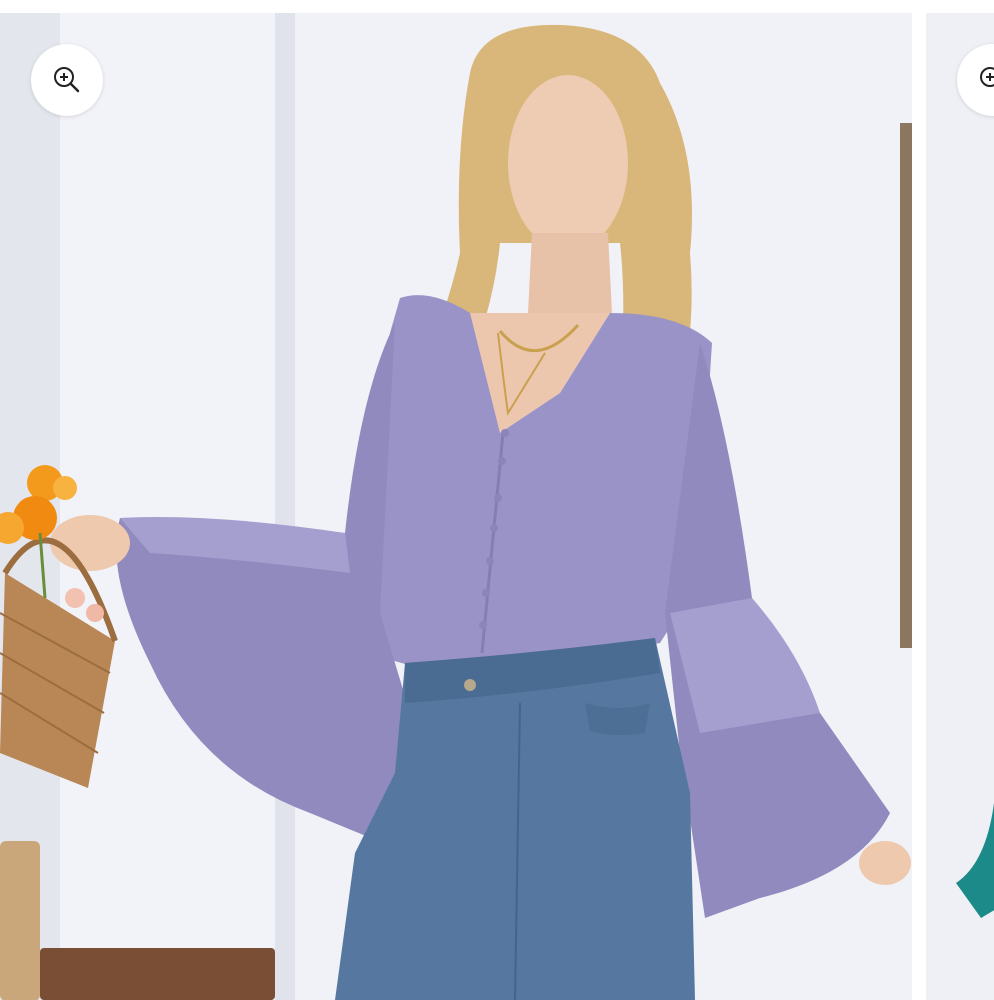 The height and width of the screenshot is (1000, 994). I want to click on zoom-button, so click(67, 80).